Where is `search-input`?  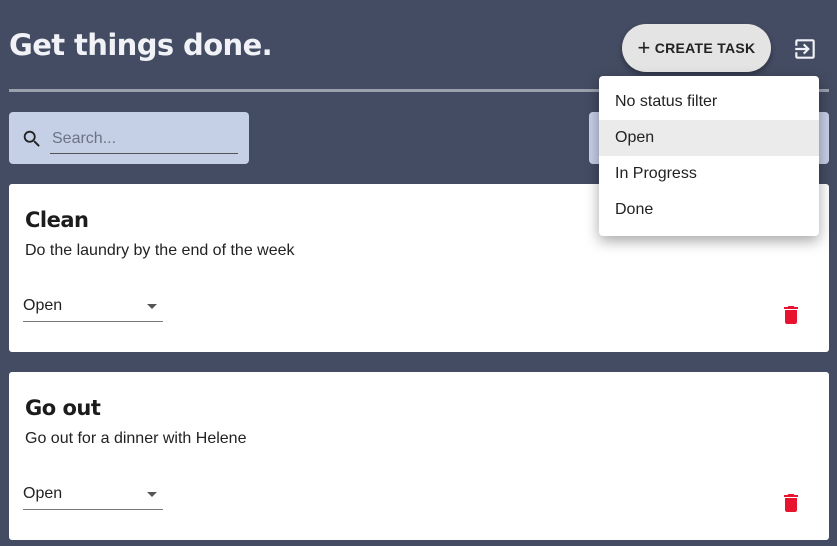 search-input is located at coordinates (144, 139).